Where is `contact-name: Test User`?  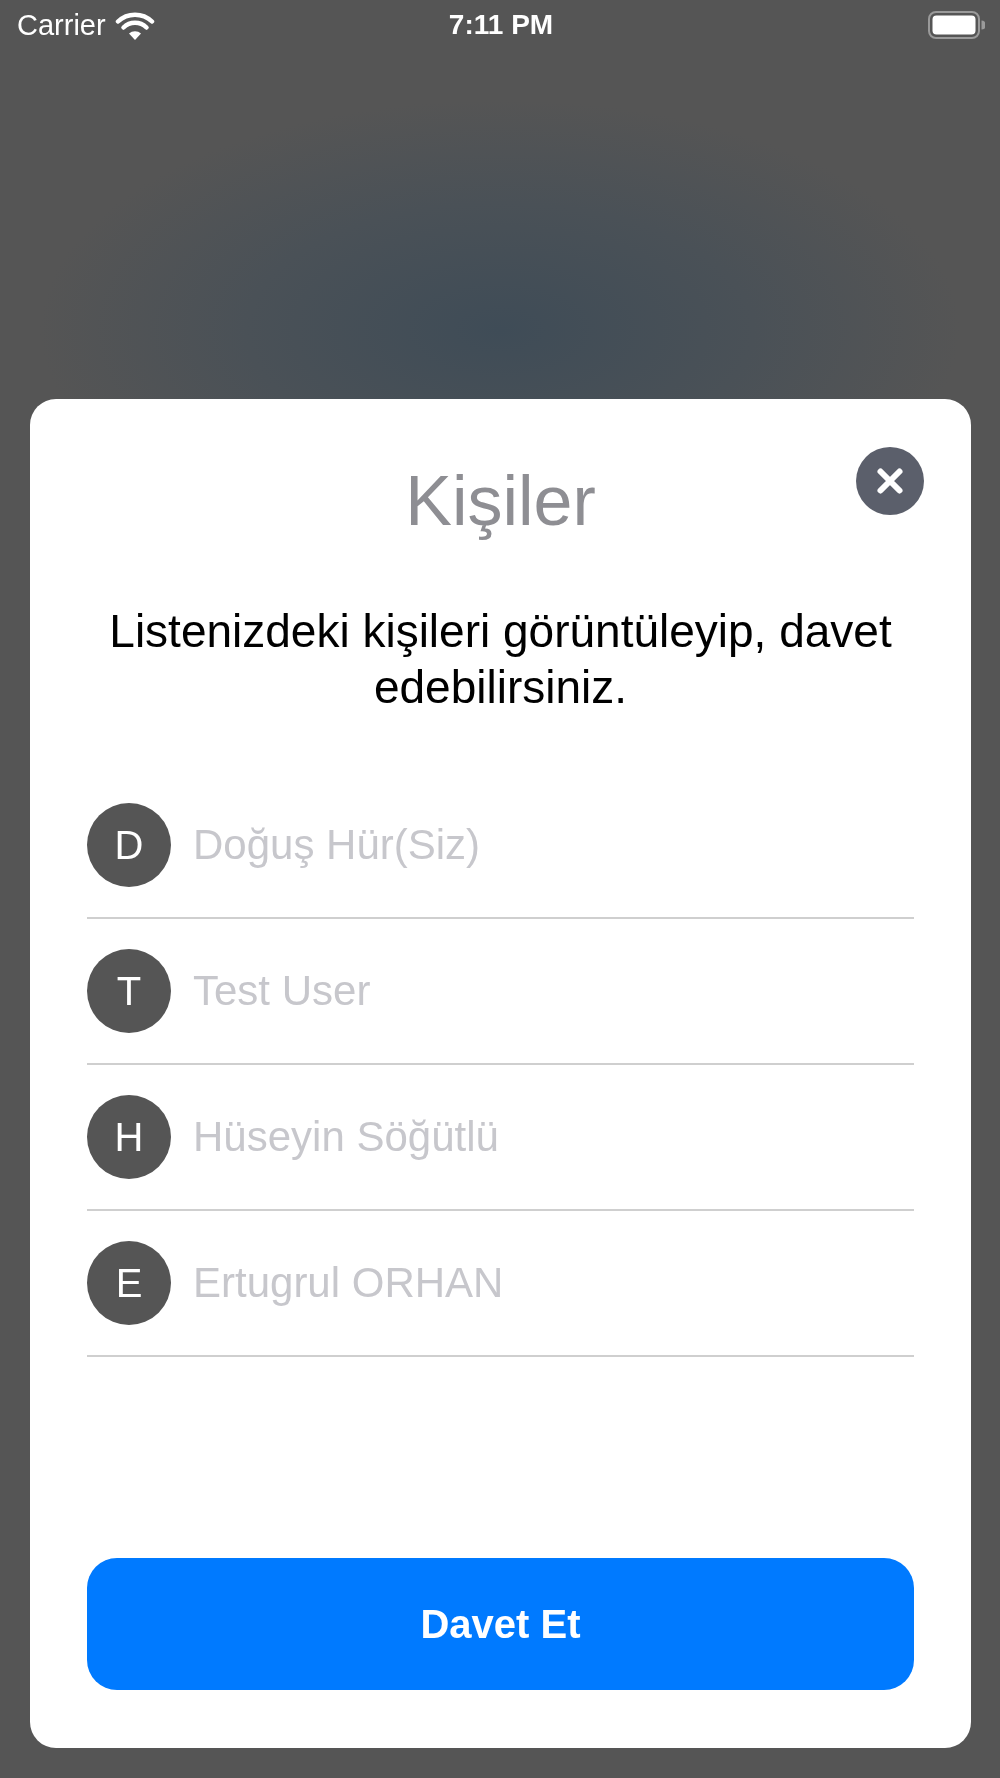 contact-name: Test User is located at coordinates (282, 991).